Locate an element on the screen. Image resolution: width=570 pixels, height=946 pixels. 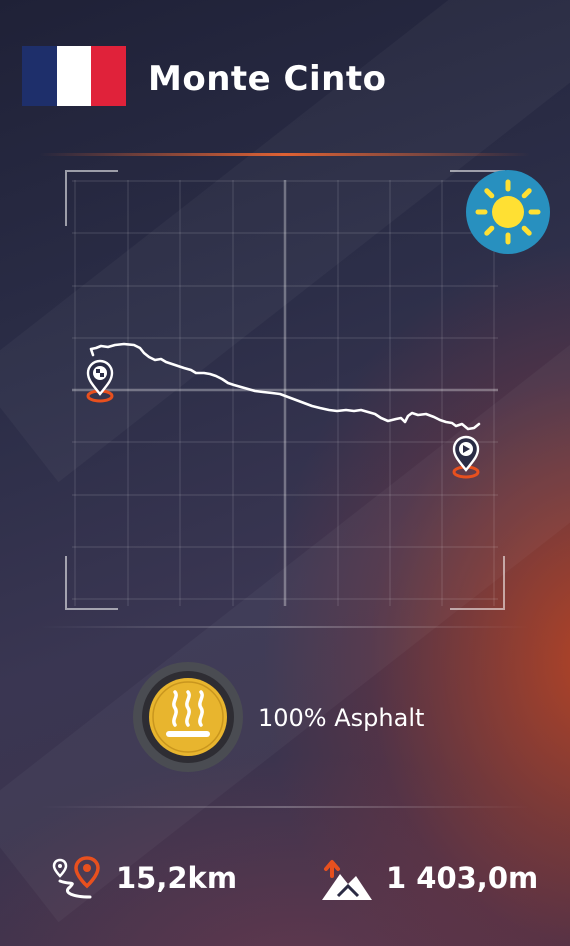
route-distance-icon is located at coordinates (76, 877).